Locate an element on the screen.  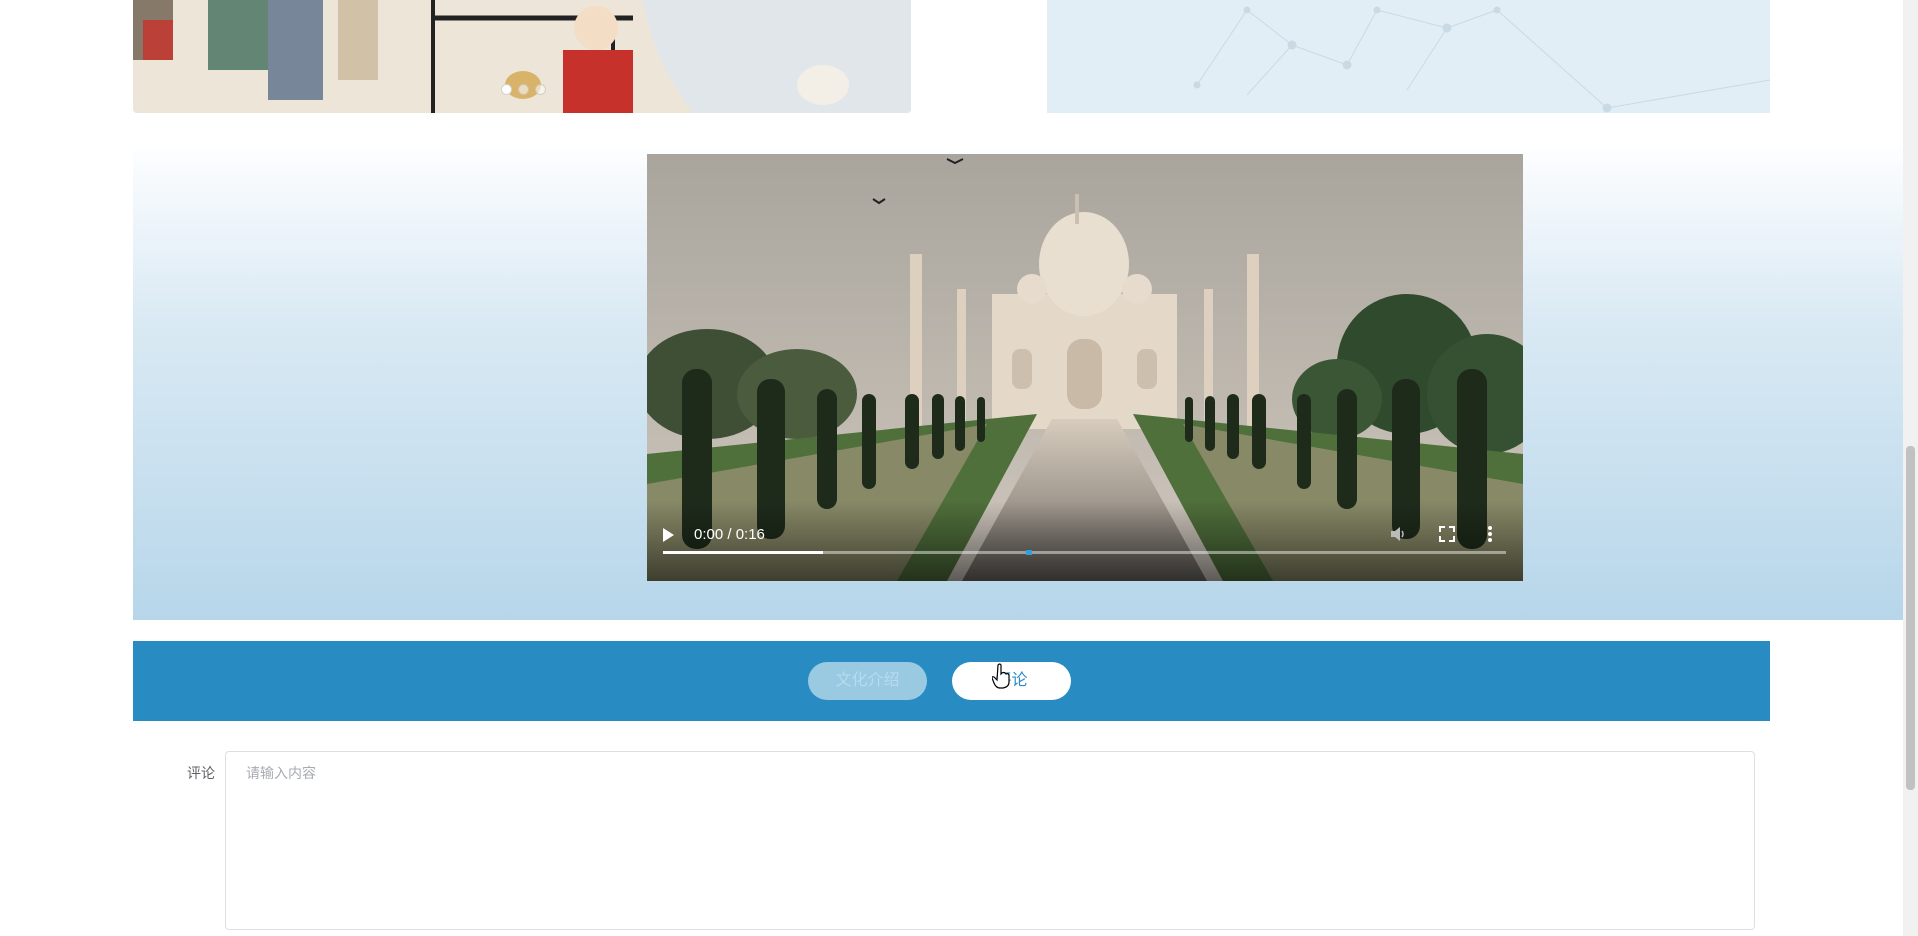
page-scrollbar is located at coordinates (1910, 468).